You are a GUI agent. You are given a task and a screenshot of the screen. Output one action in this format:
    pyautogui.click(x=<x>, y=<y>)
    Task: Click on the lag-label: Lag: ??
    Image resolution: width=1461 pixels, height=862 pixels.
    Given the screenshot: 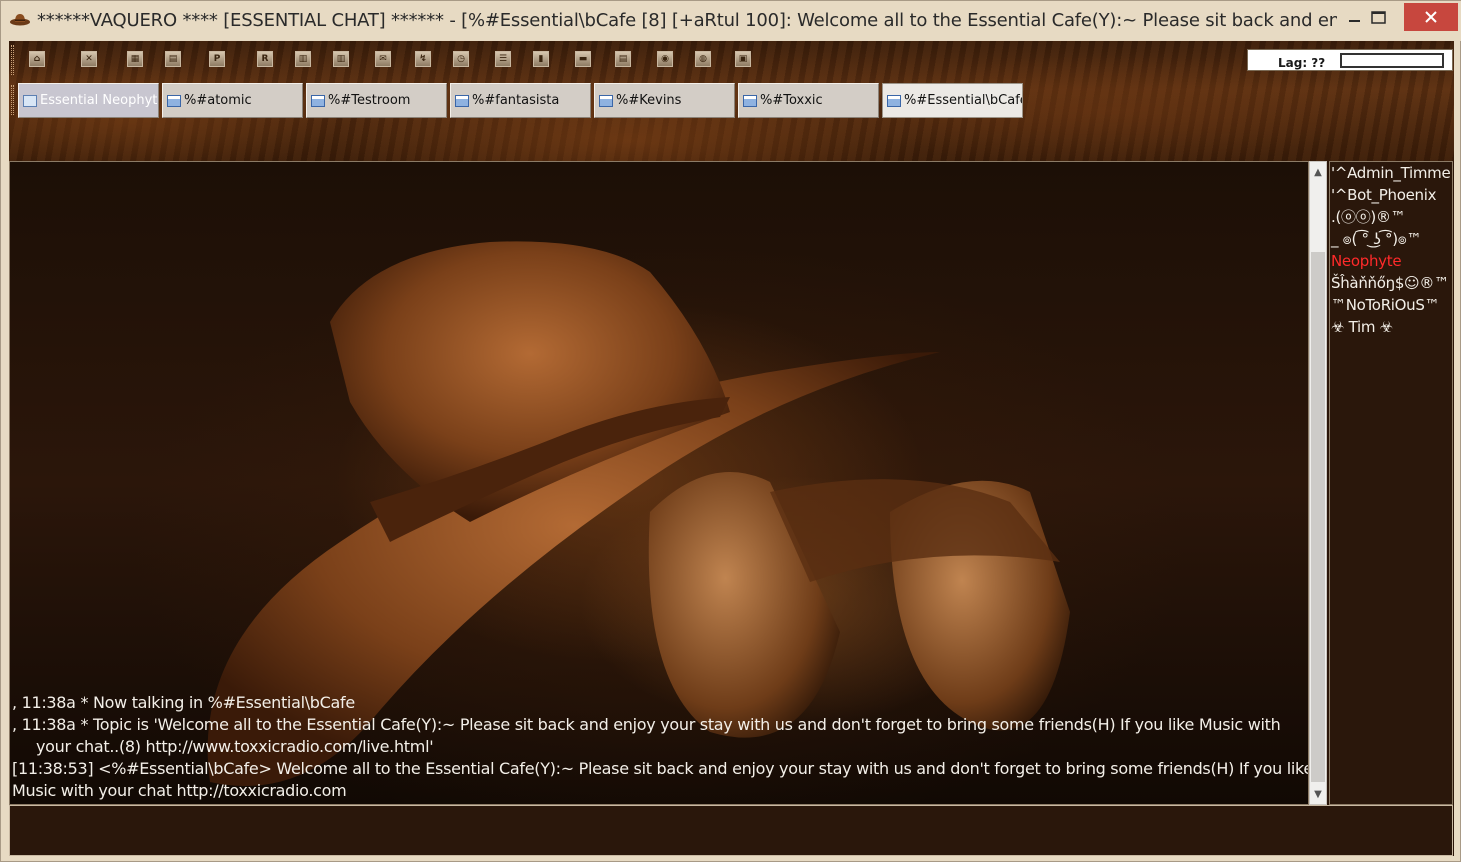 What is the action you would take?
    pyautogui.click(x=1302, y=63)
    